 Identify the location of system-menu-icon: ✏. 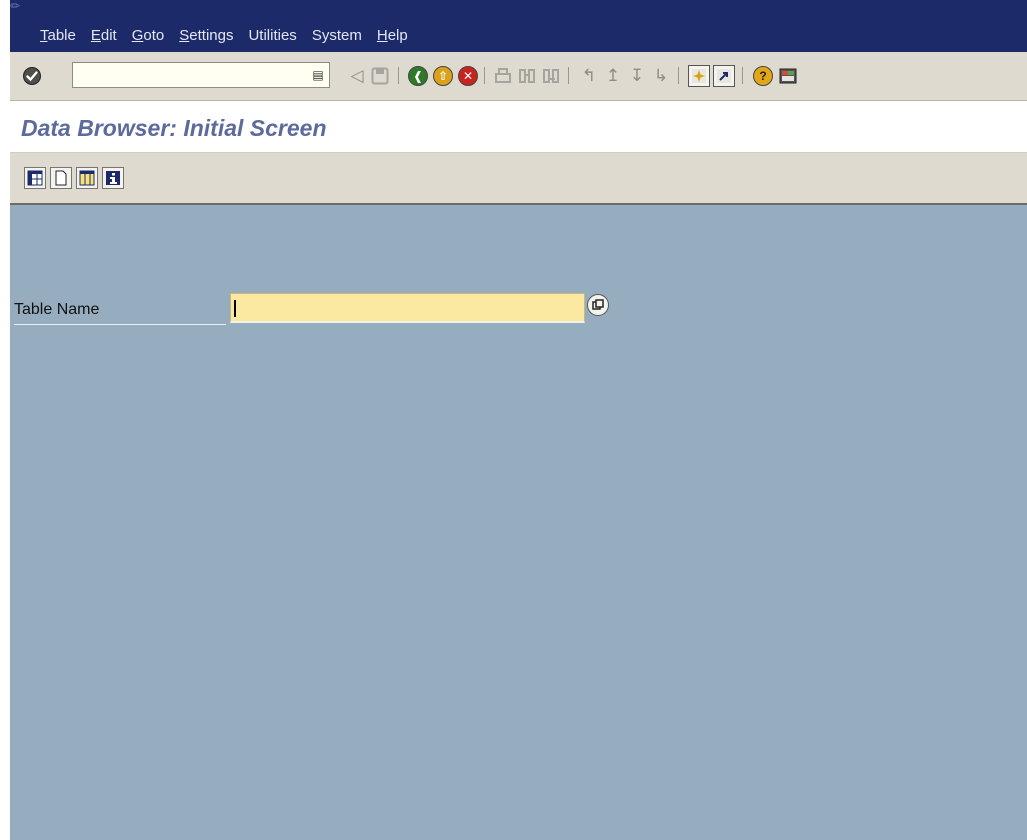
(19, 7).